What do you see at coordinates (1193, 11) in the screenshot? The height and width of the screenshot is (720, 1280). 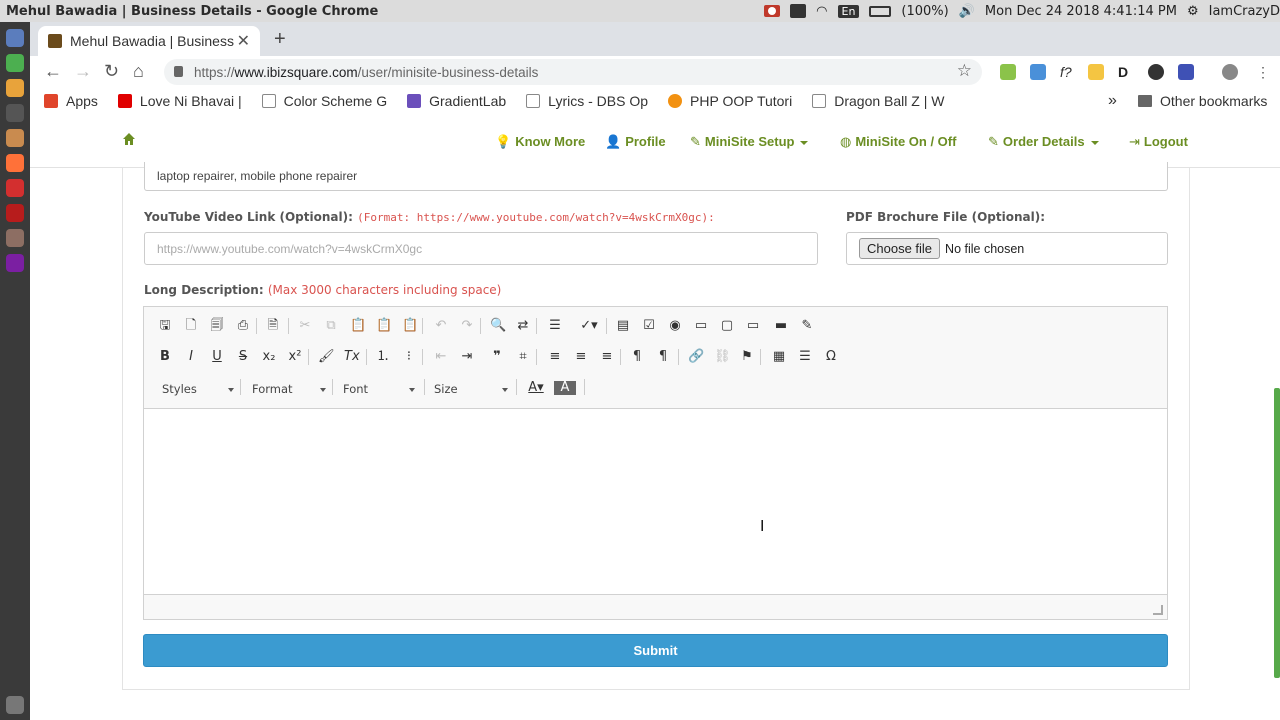 I see `gear-icon: ⚙` at bounding box center [1193, 11].